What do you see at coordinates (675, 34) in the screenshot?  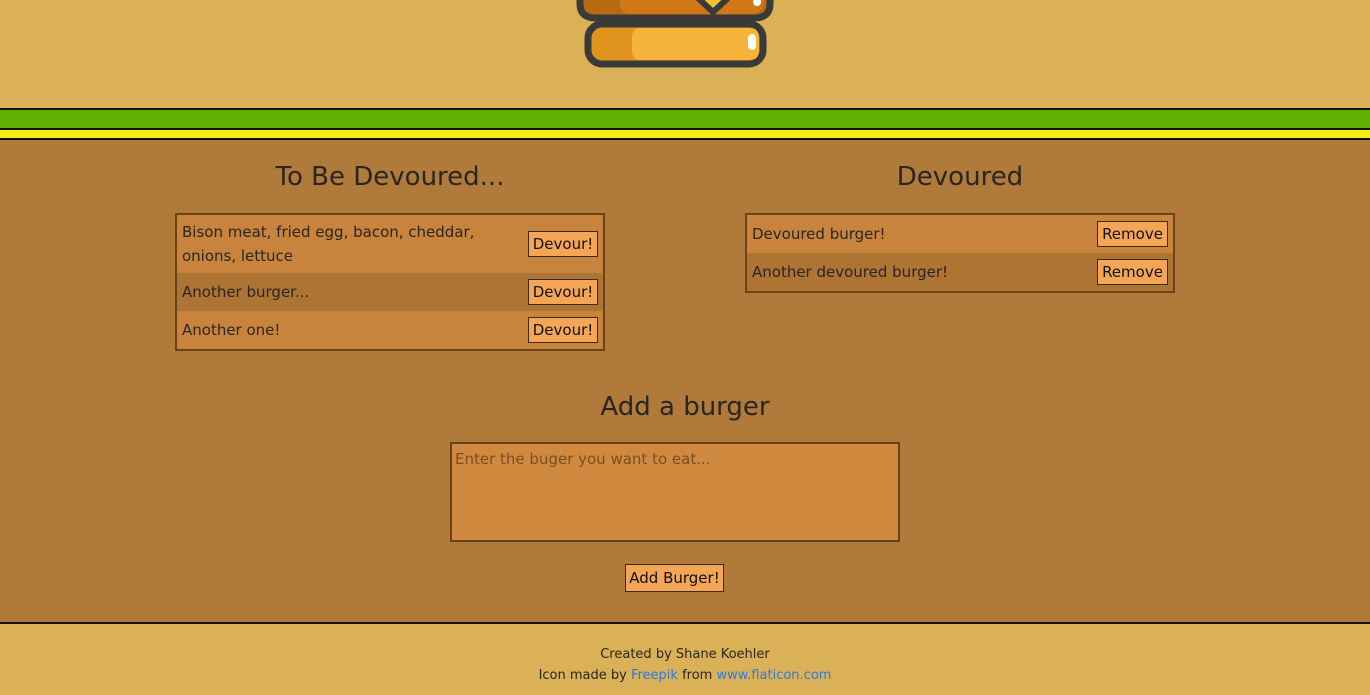 I see `burger-logo-icon` at bounding box center [675, 34].